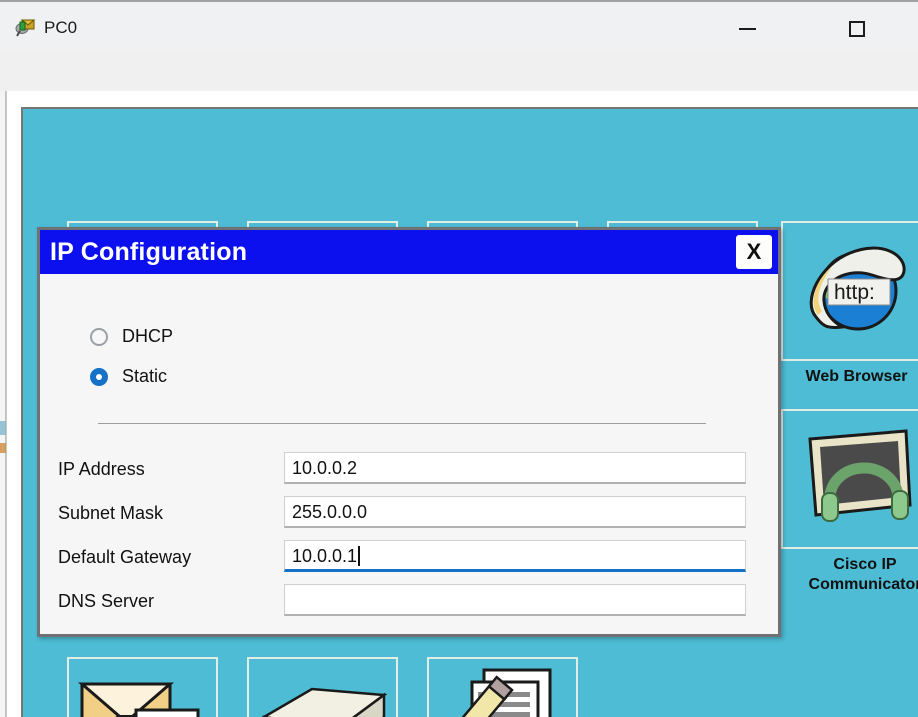 This screenshot has height=717, width=918. I want to click on text-editor-tile-box, so click(502, 687).